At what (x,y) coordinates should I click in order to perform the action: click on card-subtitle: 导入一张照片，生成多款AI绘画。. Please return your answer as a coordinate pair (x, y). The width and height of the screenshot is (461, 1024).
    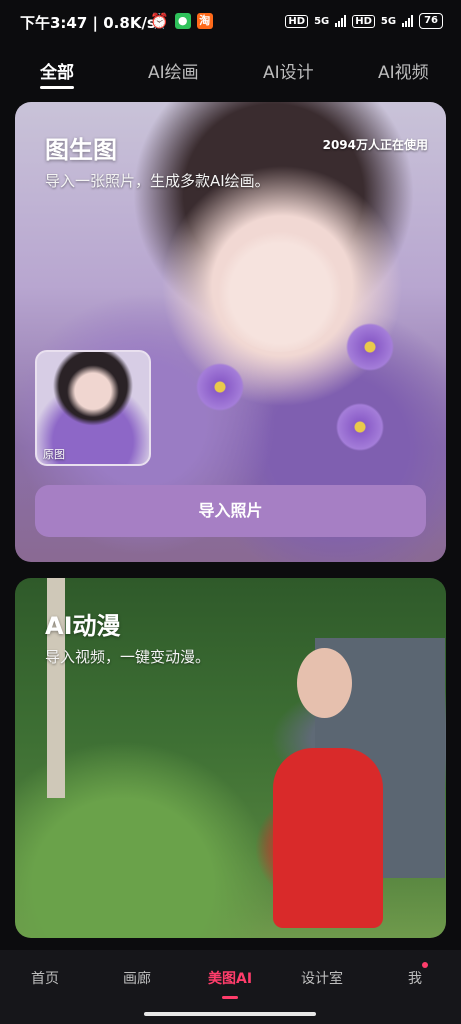
    Looking at the image, I should click on (157, 181).